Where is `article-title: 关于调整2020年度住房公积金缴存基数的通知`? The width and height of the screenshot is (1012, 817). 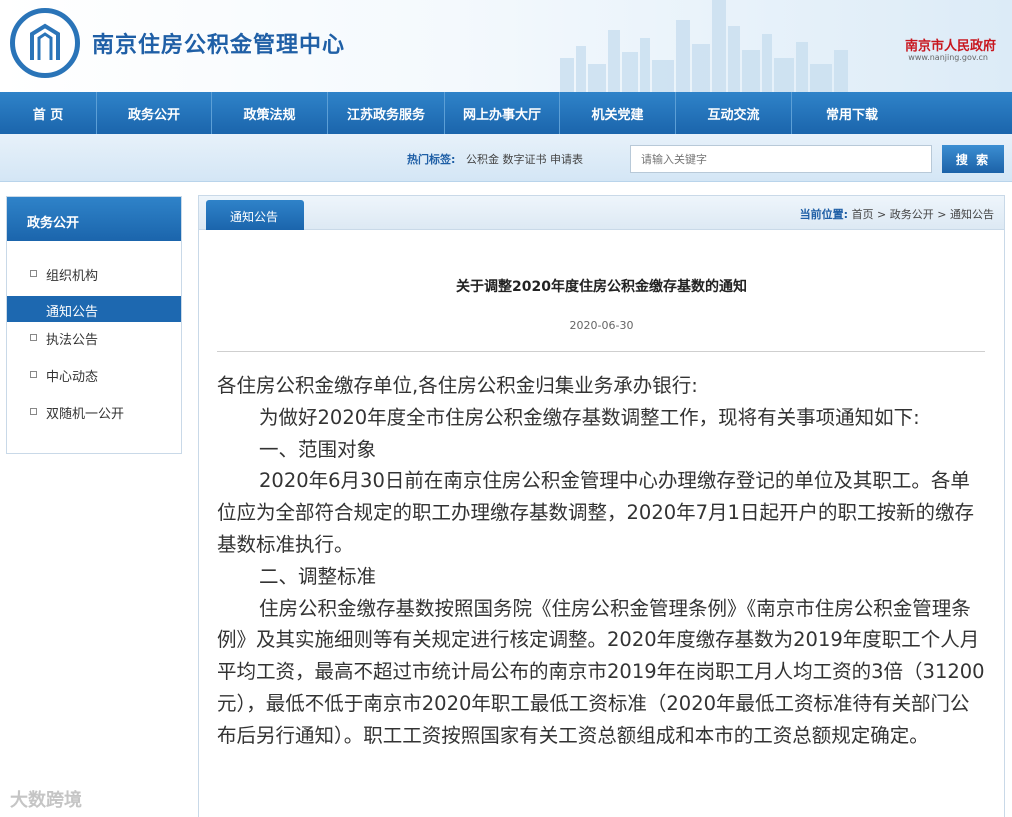 article-title: 关于调整2020年度住房公积金缴存基数的通知 is located at coordinates (601, 287).